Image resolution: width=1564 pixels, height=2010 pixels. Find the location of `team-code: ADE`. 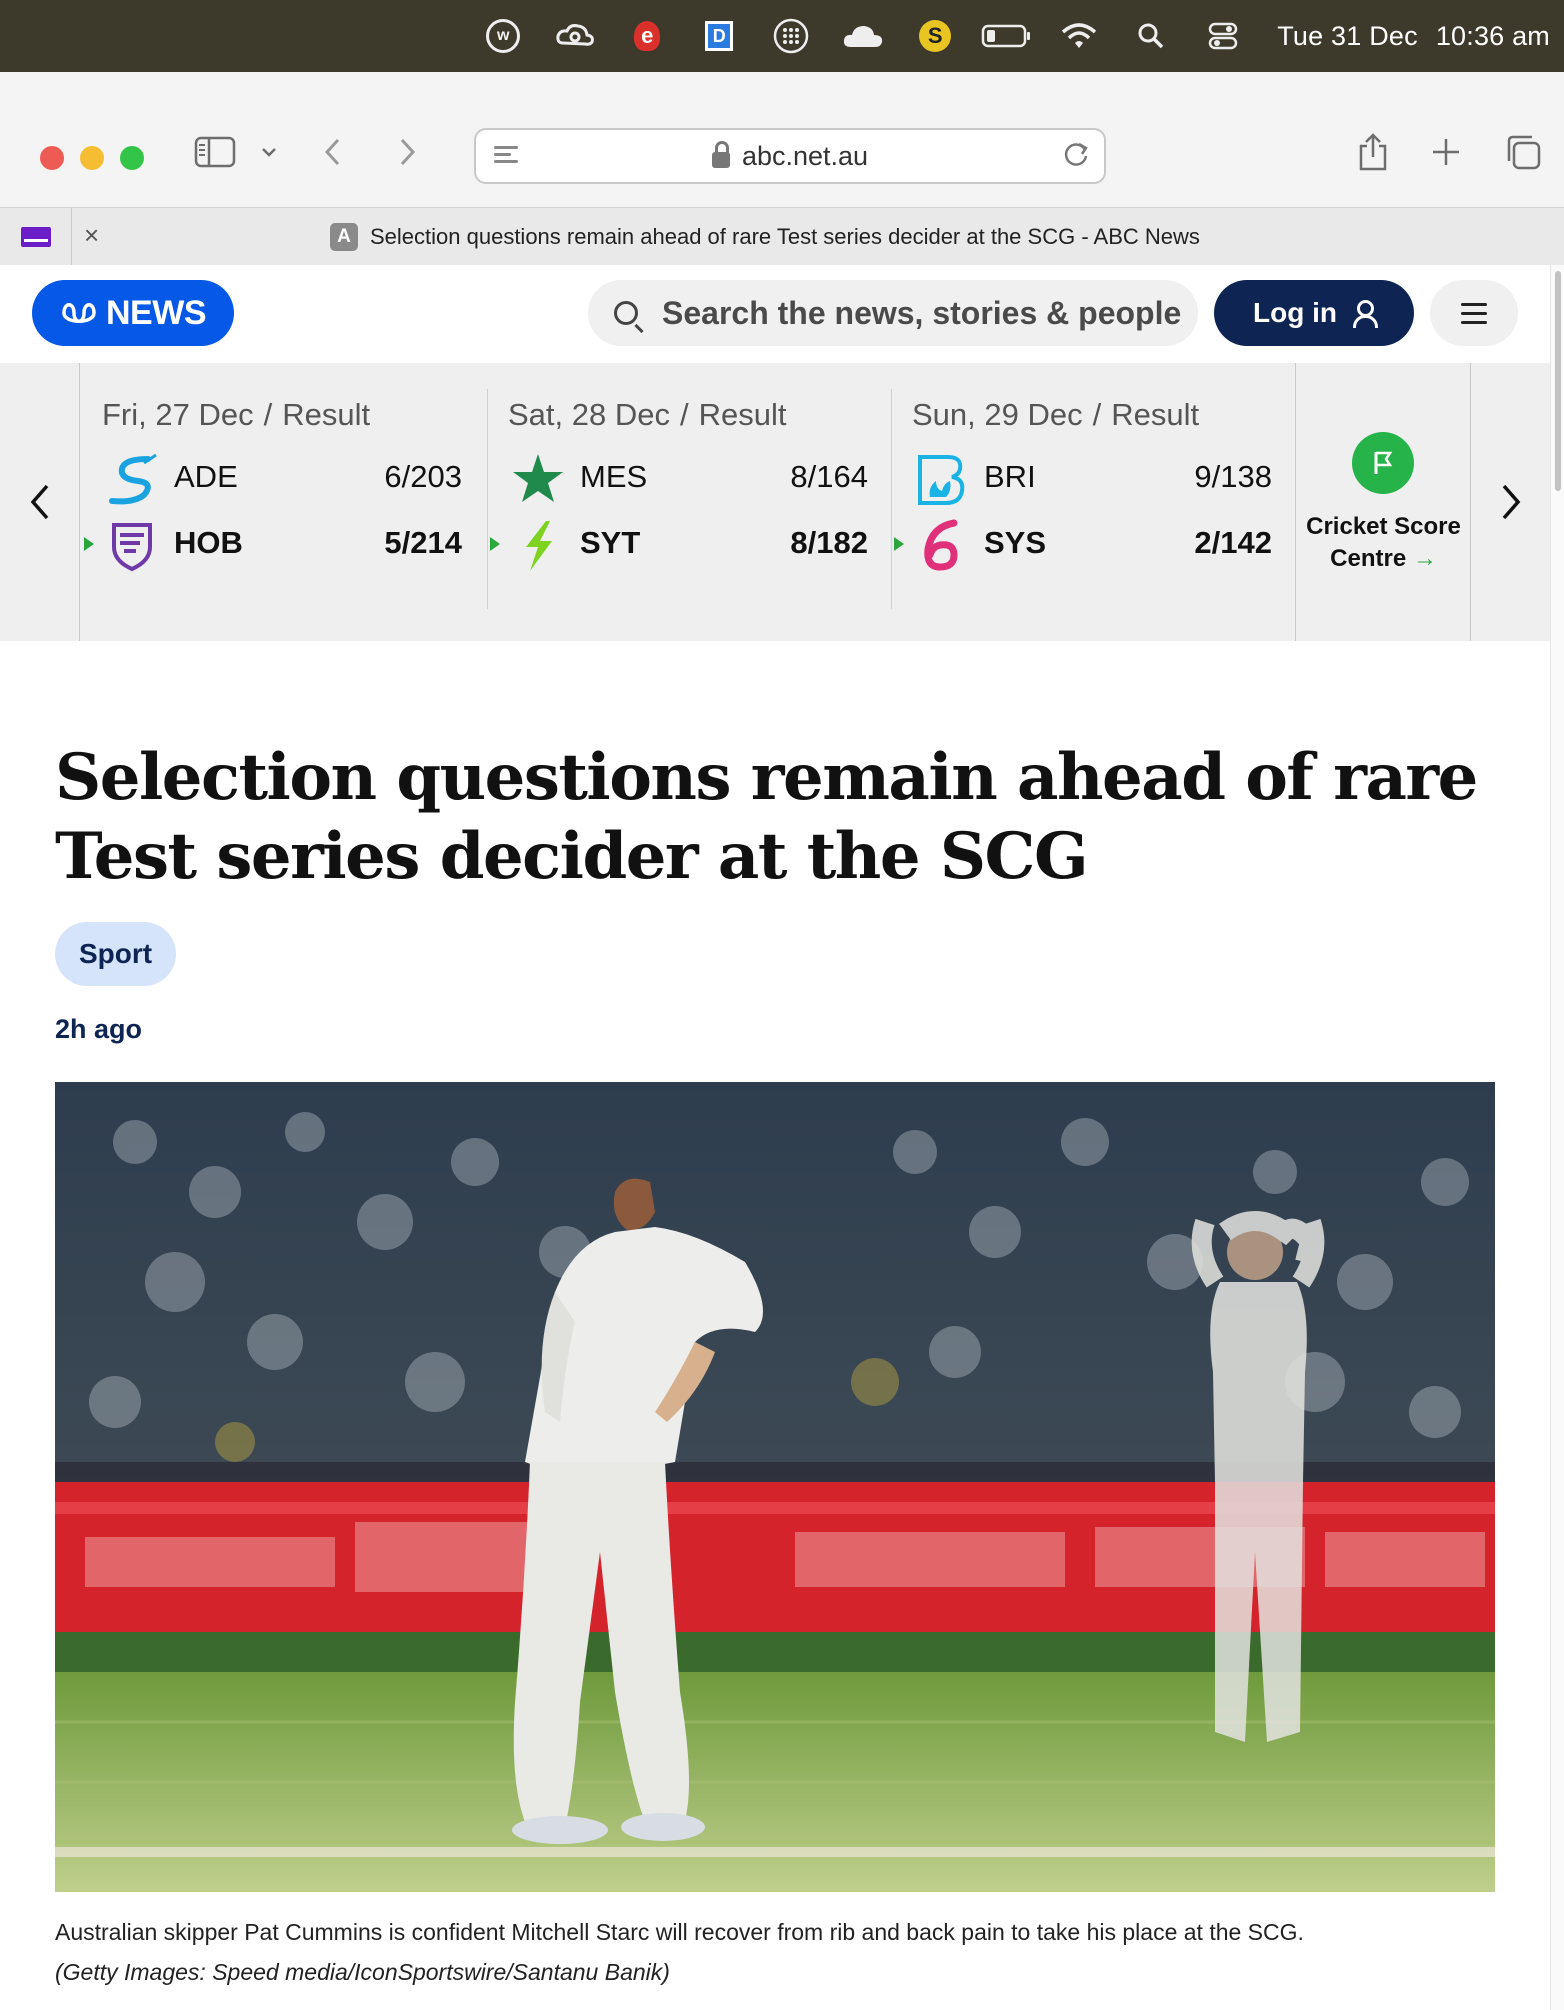

team-code: ADE is located at coordinates (206, 476).